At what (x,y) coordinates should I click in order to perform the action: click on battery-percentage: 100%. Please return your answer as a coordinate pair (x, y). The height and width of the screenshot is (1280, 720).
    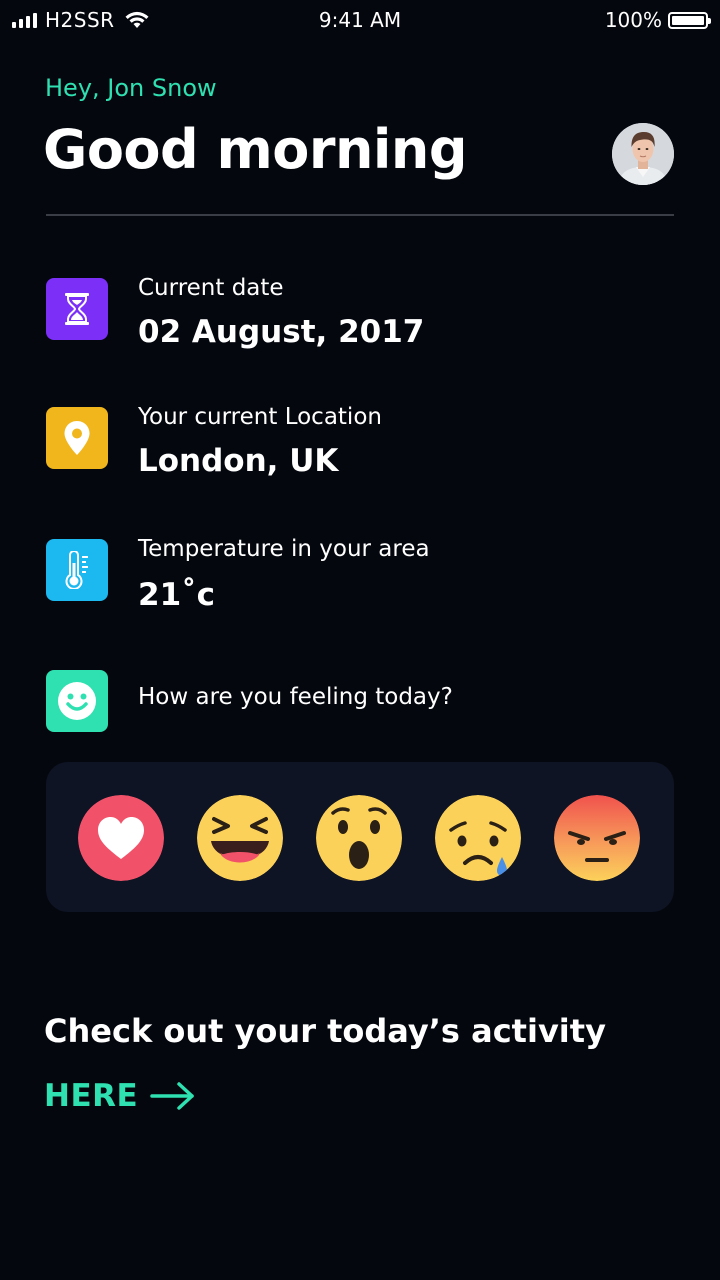
    Looking at the image, I should click on (633, 20).